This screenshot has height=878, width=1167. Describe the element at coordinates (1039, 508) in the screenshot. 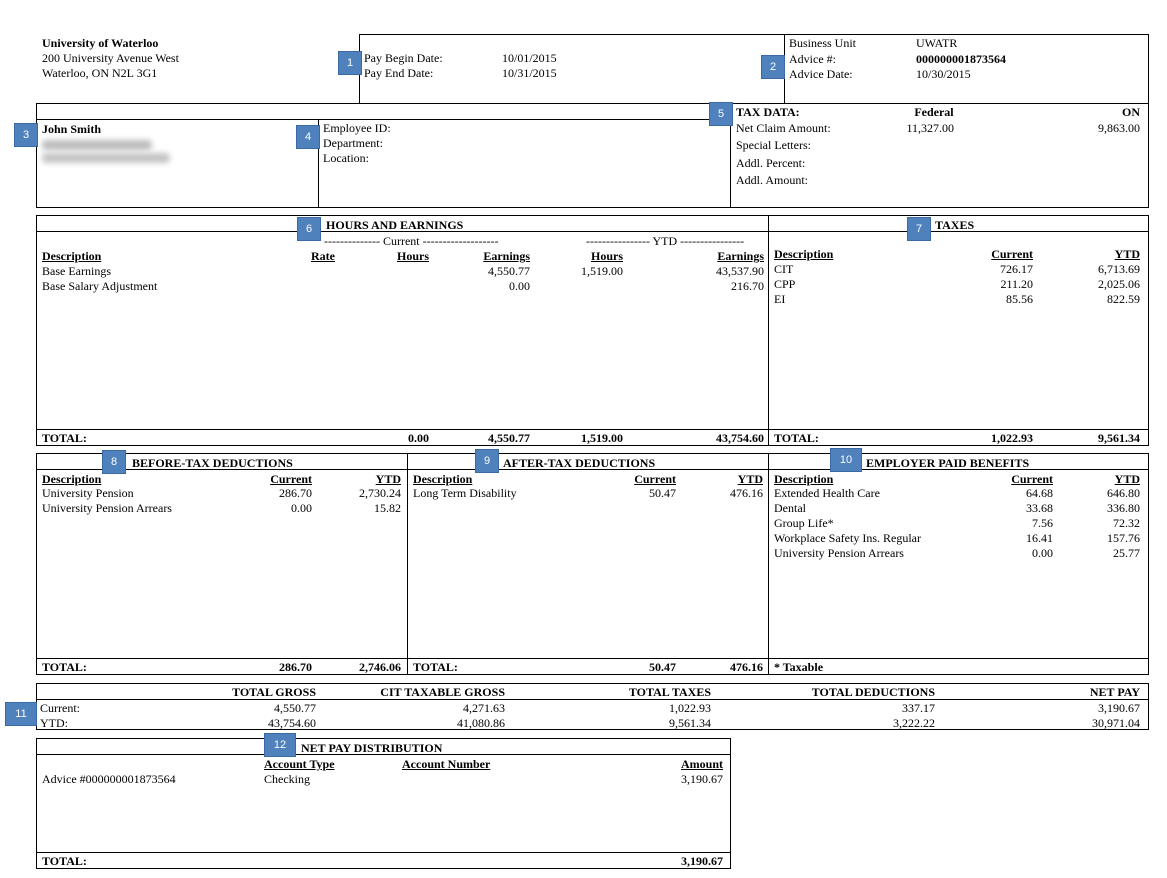

I see `benefit-row-current: 33.68` at that location.